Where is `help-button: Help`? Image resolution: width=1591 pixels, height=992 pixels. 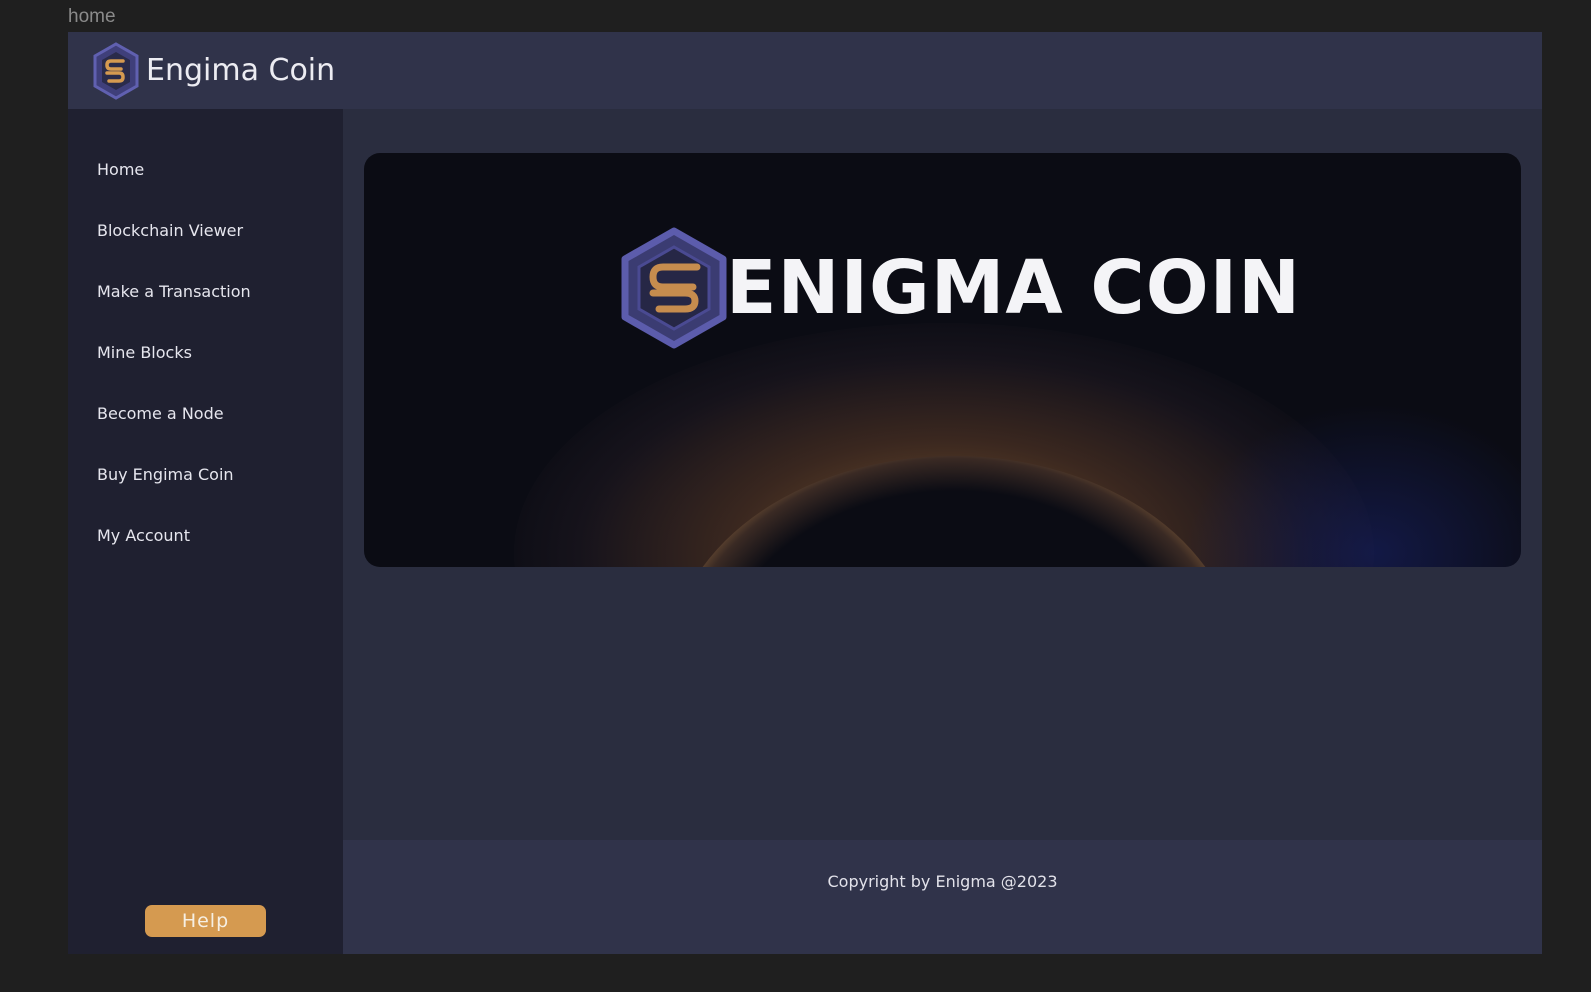 help-button: Help is located at coordinates (205, 921).